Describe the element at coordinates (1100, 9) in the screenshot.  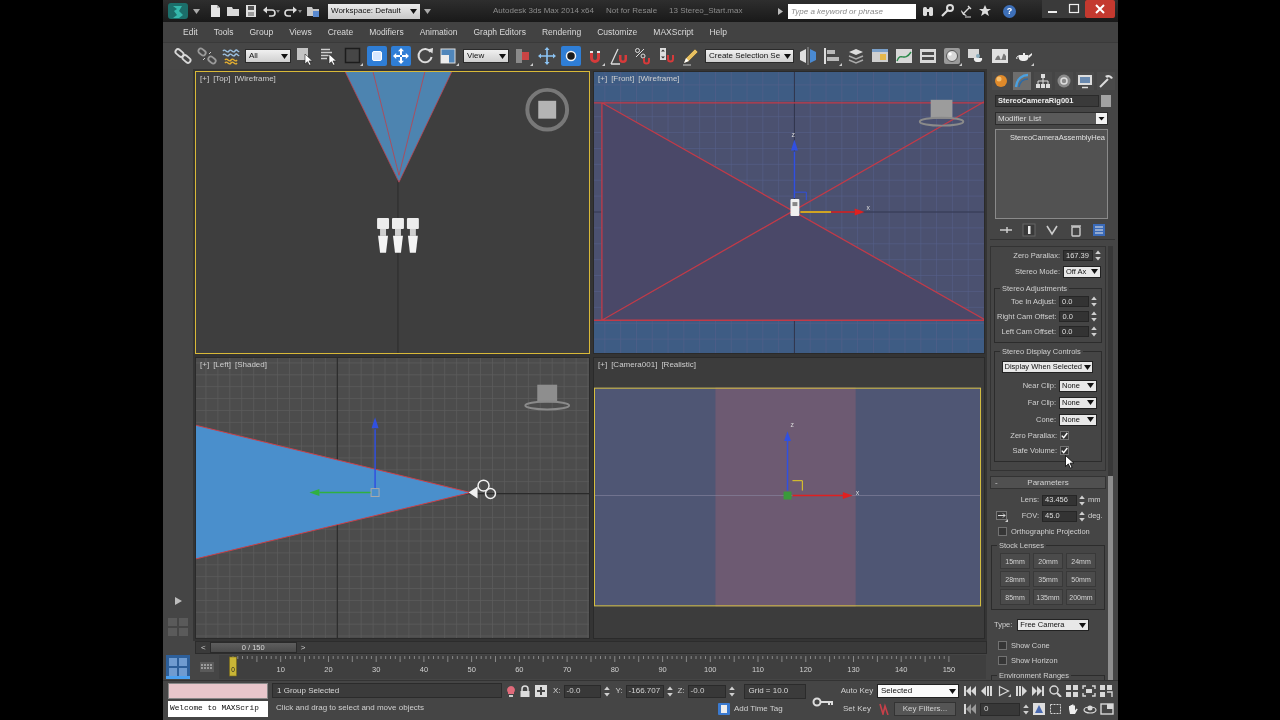
I see `close-icon` at that location.